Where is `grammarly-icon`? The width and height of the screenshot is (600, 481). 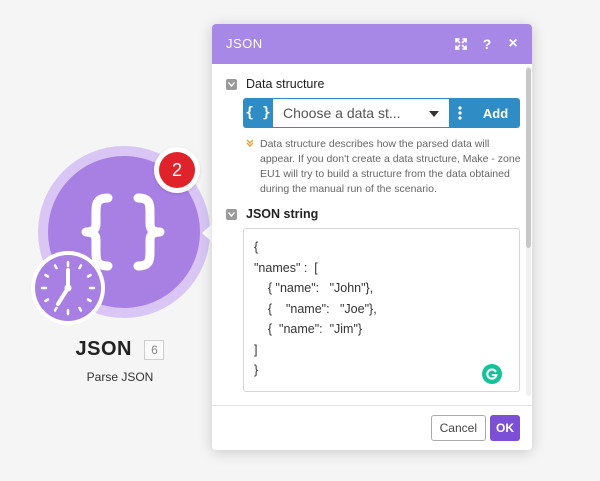 grammarly-icon is located at coordinates (492, 374).